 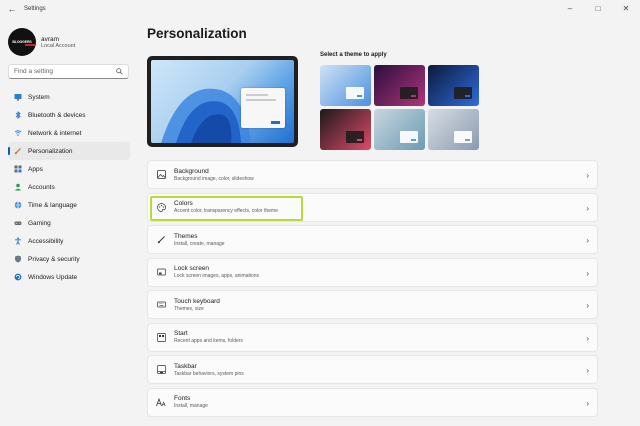 I want to click on sidebar-item-label: Gaming, so click(x=39, y=223).